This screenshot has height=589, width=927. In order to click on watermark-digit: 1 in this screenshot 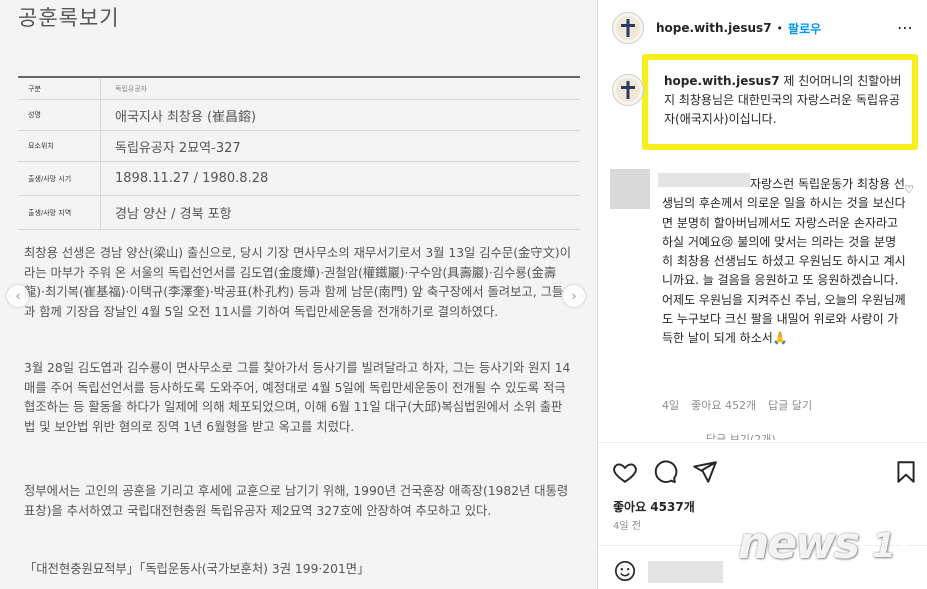, I will do `click(883, 546)`.